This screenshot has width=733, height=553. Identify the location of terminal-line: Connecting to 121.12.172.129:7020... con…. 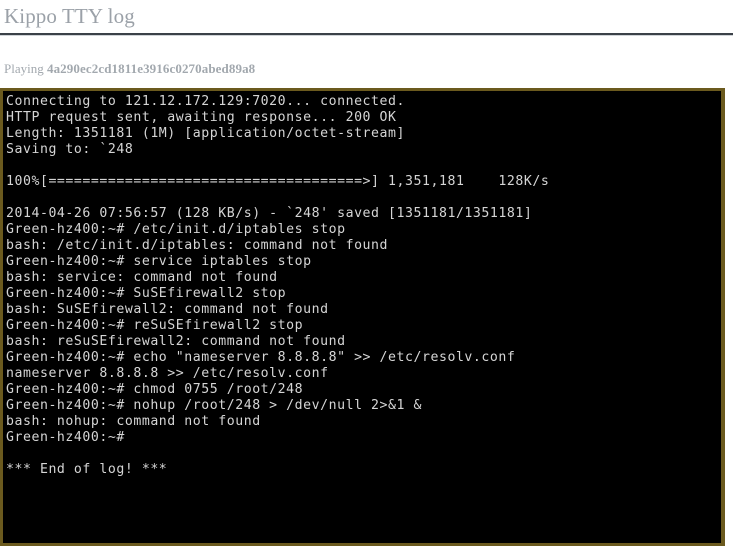
(206, 101).